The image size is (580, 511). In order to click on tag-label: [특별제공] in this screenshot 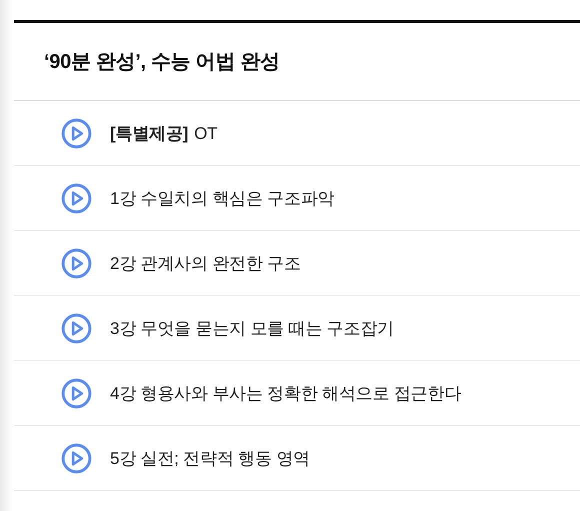, I will do `click(149, 133)`.